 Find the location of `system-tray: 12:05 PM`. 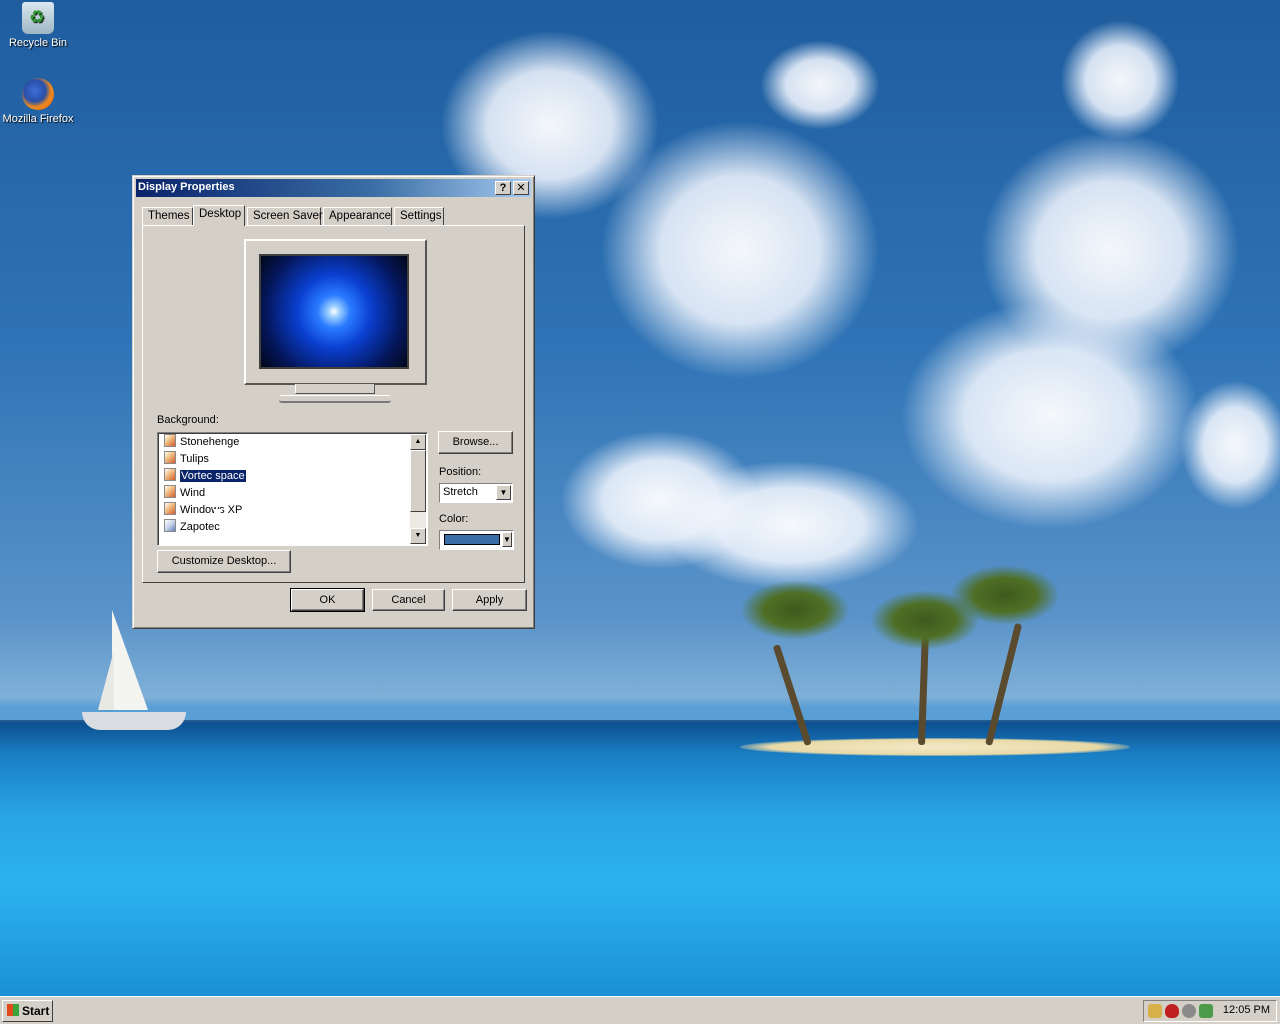

system-tray: 12:05 PM is located at coordinates (1210, 1011).